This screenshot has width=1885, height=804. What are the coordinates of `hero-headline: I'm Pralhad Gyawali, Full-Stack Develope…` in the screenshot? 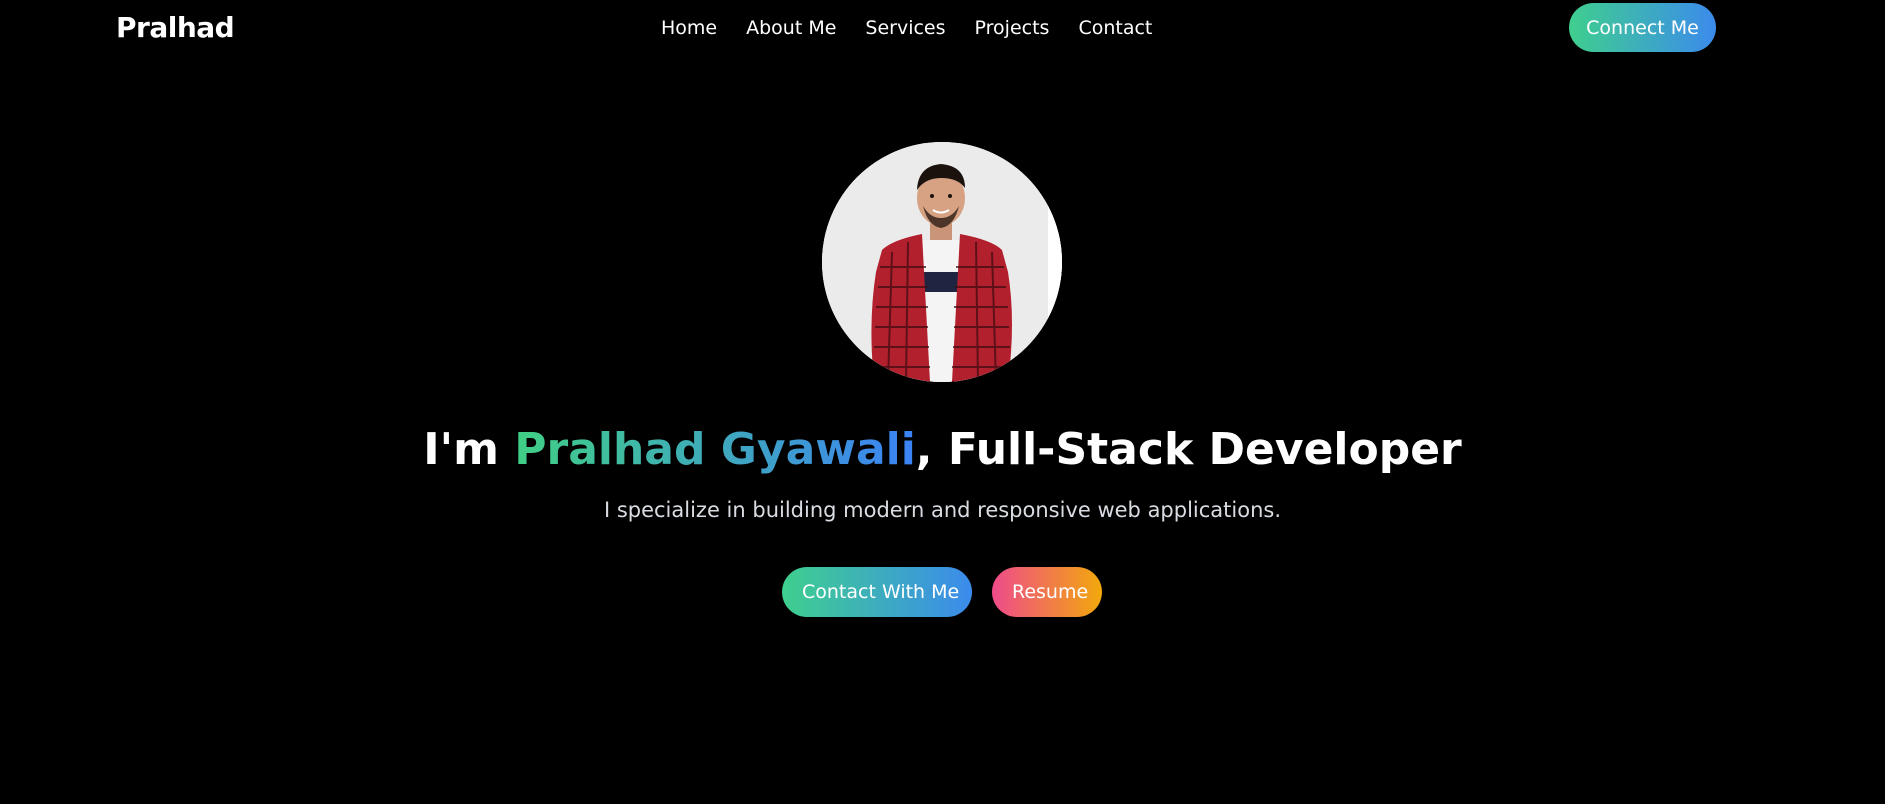 It's located at (942, 450).